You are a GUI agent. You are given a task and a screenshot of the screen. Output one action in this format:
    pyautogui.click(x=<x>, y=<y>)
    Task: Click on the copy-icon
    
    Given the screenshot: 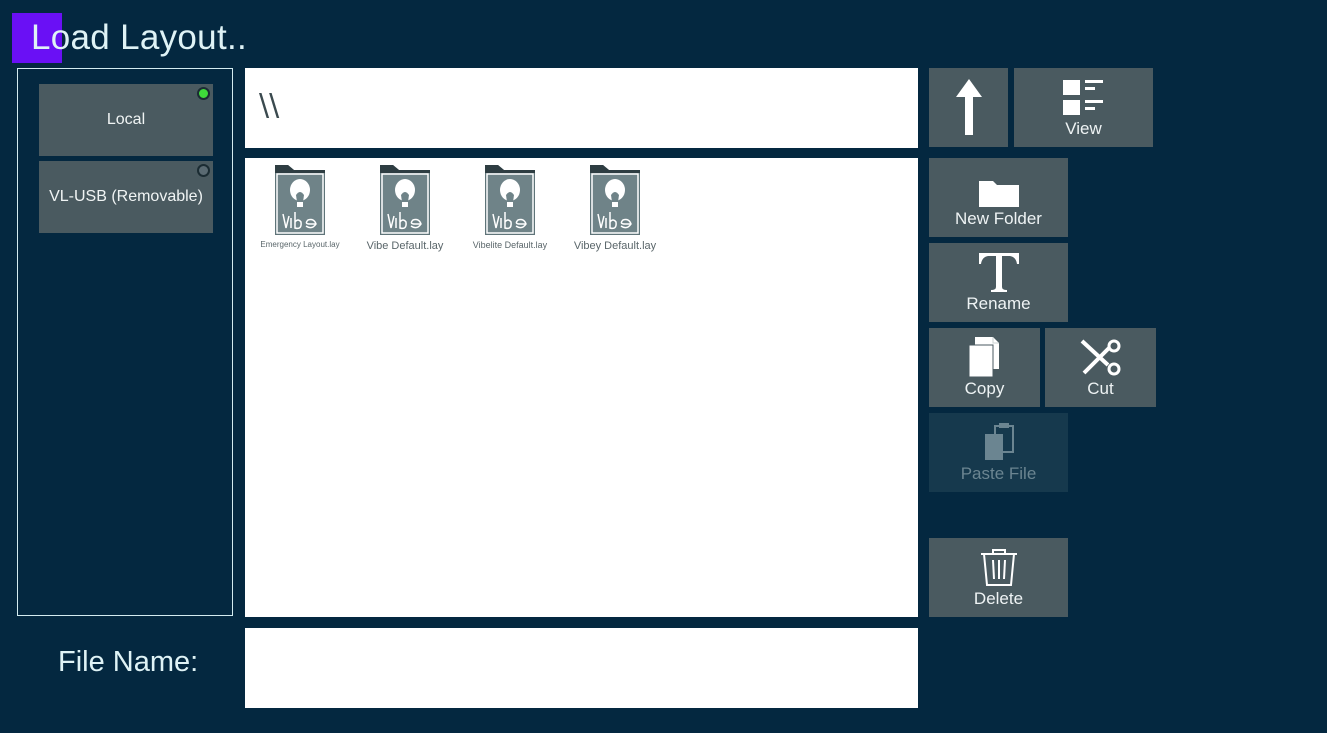 What is the action you would take?
    pyautogui.click(x=983, y=357)
    